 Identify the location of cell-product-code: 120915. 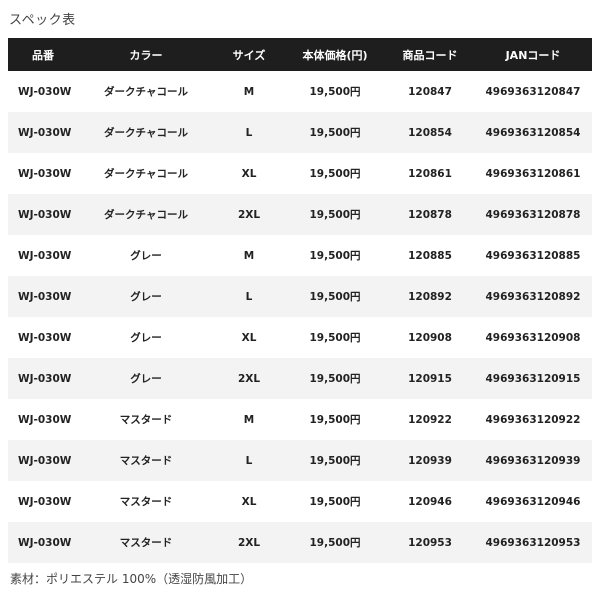
(430, 378).